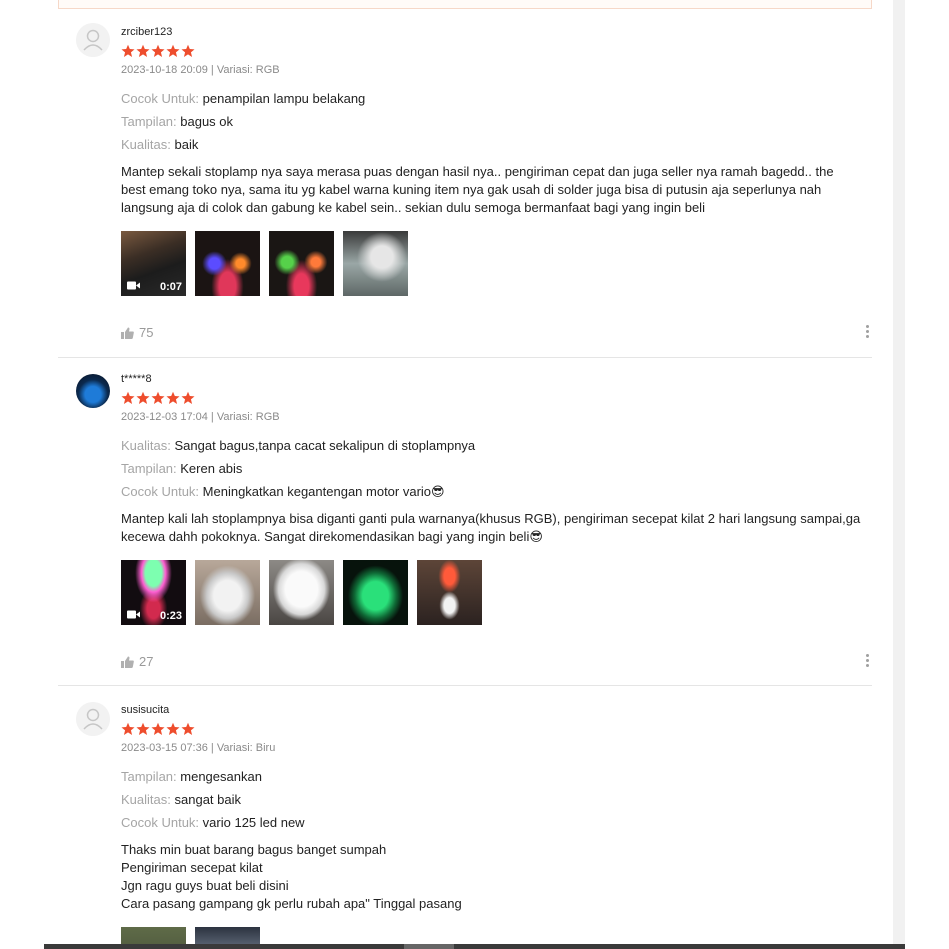 The height and width of the screenshot is (949, 949). What do you see at coordinates (474, 946) in the screenshot?
I see `horizontal-scrollbar` at bounding box center [474, 946].